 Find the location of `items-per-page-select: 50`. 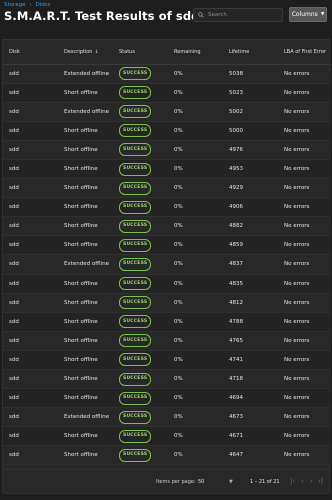

items-per-page-select: 50 is located at coordinates (201, 482).